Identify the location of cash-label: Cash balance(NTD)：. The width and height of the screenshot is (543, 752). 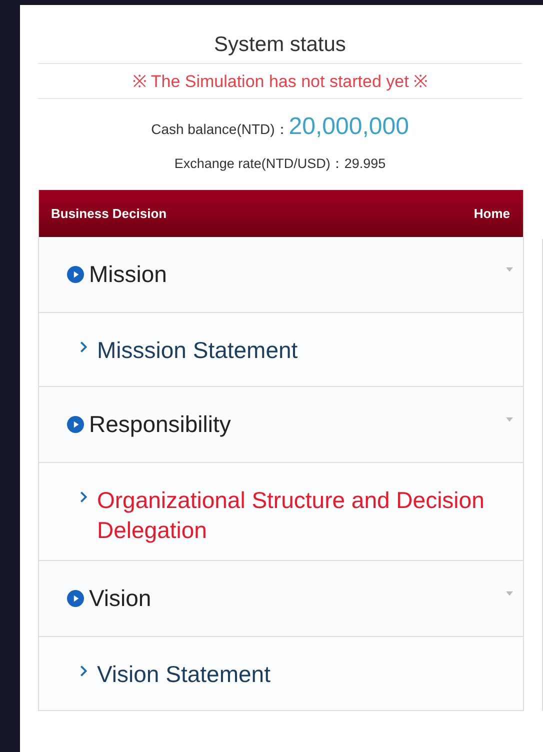
(220, 129).